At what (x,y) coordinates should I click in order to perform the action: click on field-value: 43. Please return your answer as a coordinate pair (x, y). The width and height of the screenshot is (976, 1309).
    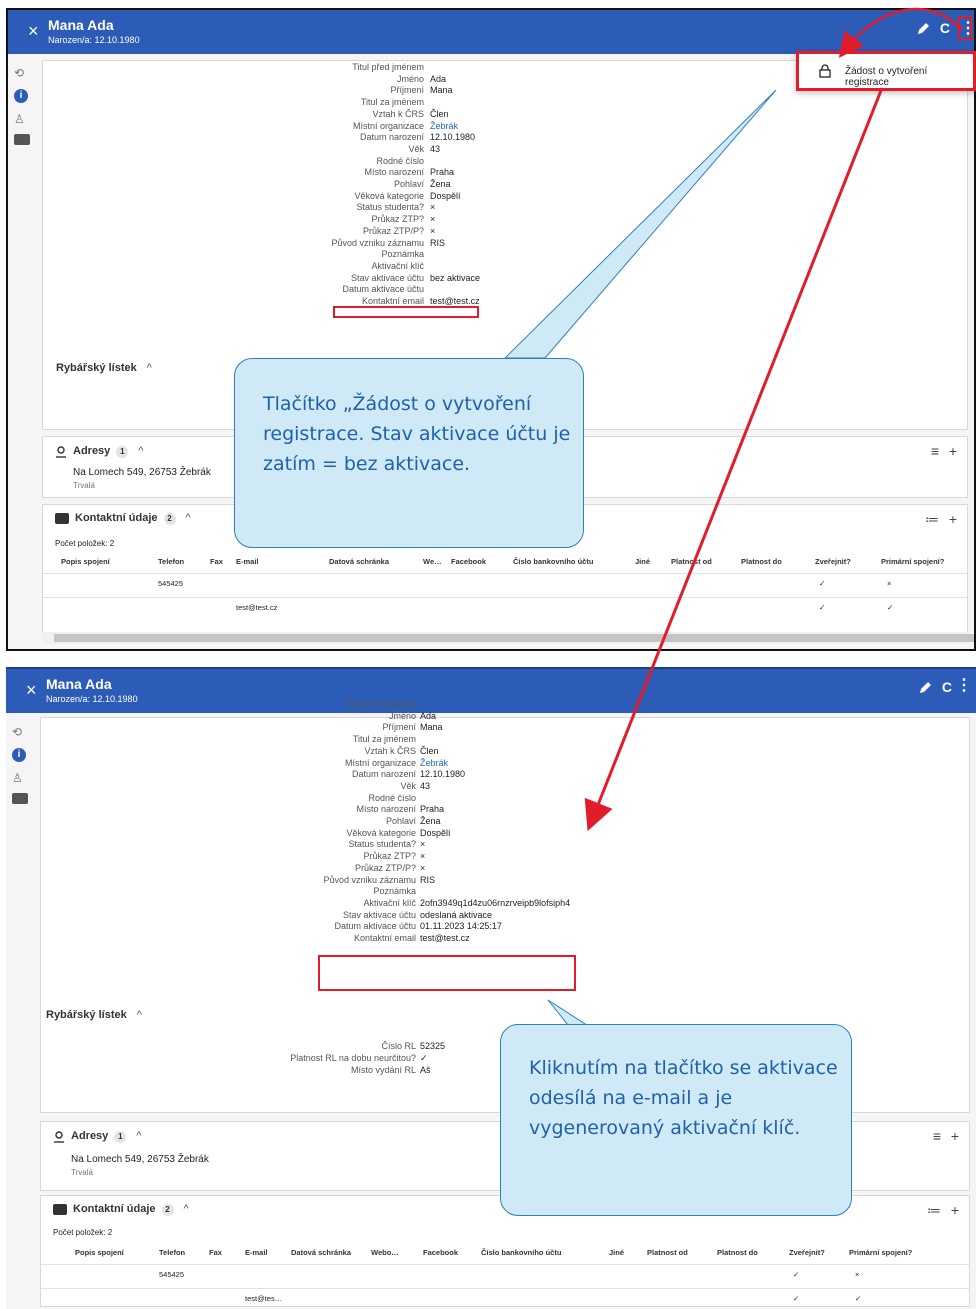
    Looking at the image, I should click on (425, 785).